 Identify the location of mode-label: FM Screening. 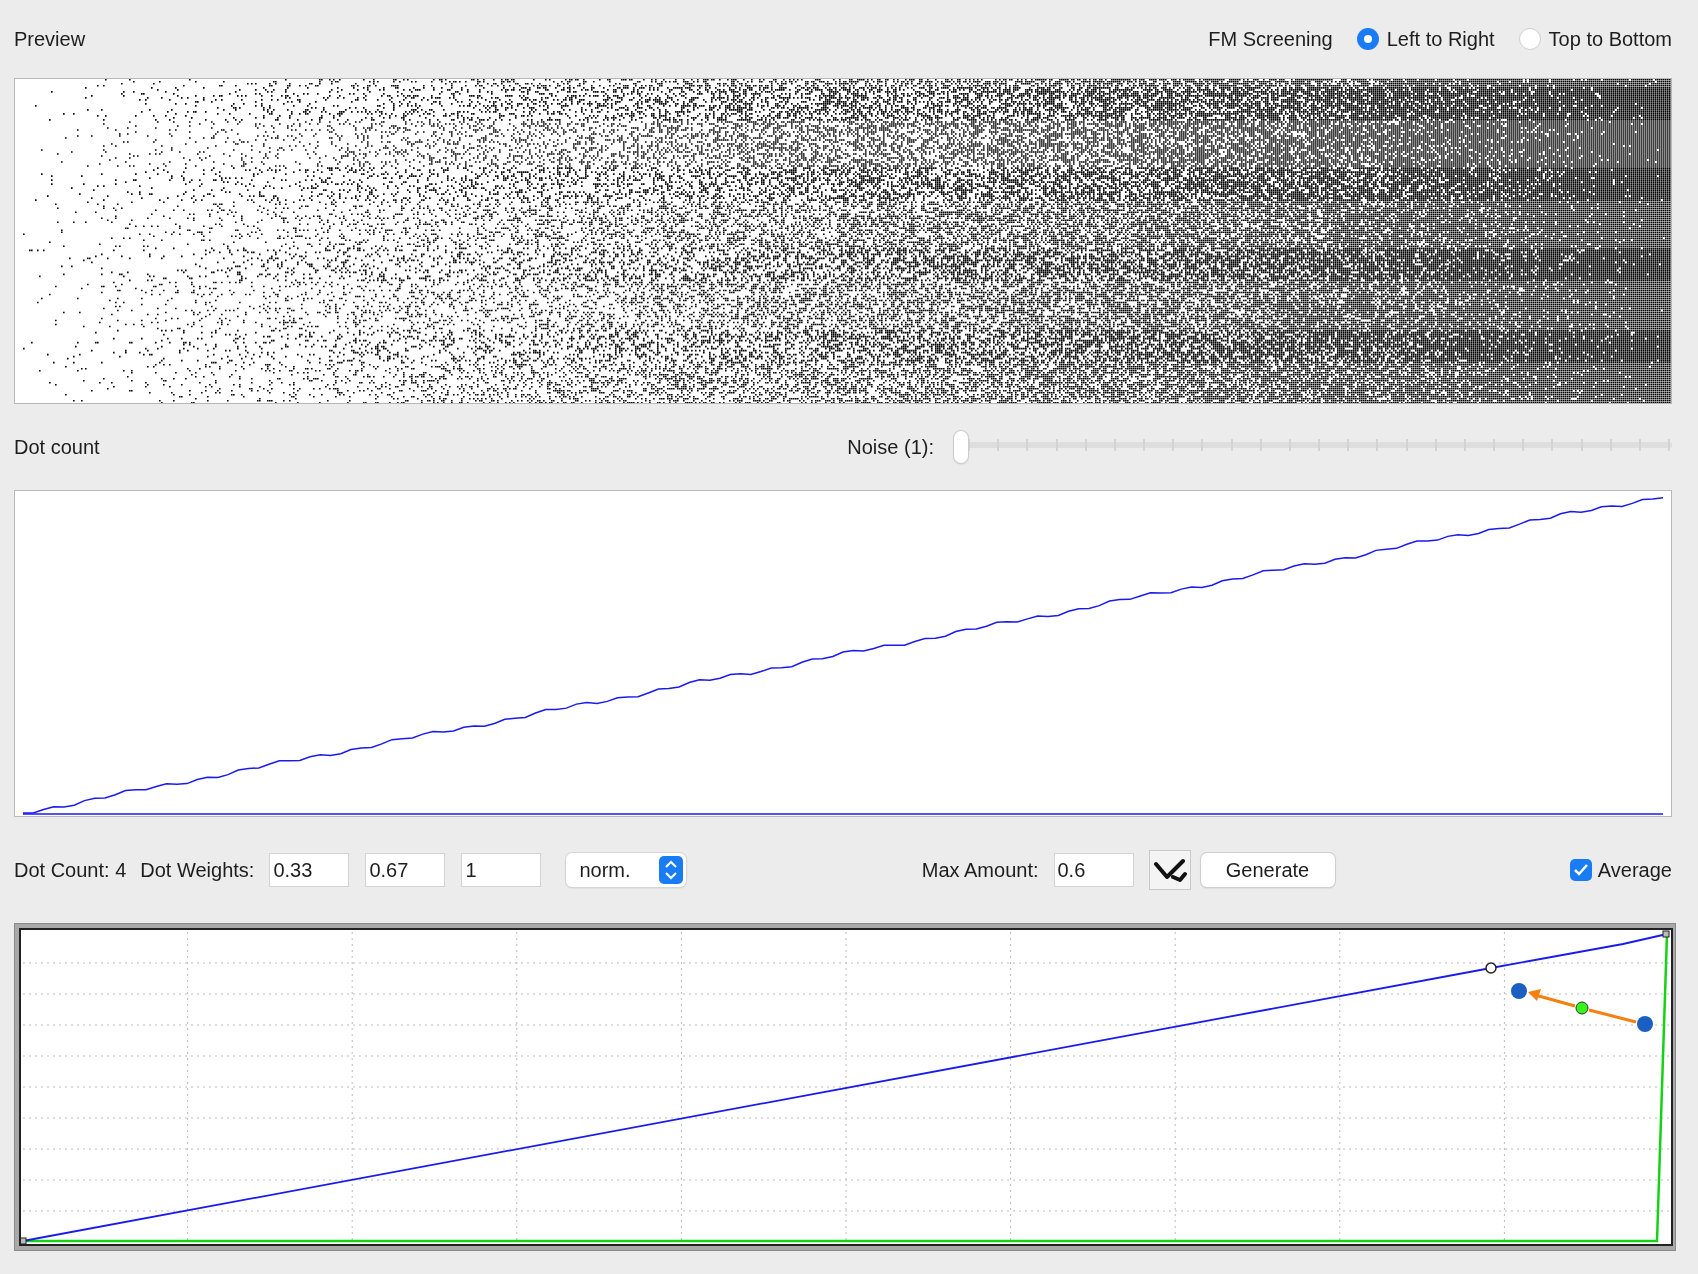
(1270, 39).